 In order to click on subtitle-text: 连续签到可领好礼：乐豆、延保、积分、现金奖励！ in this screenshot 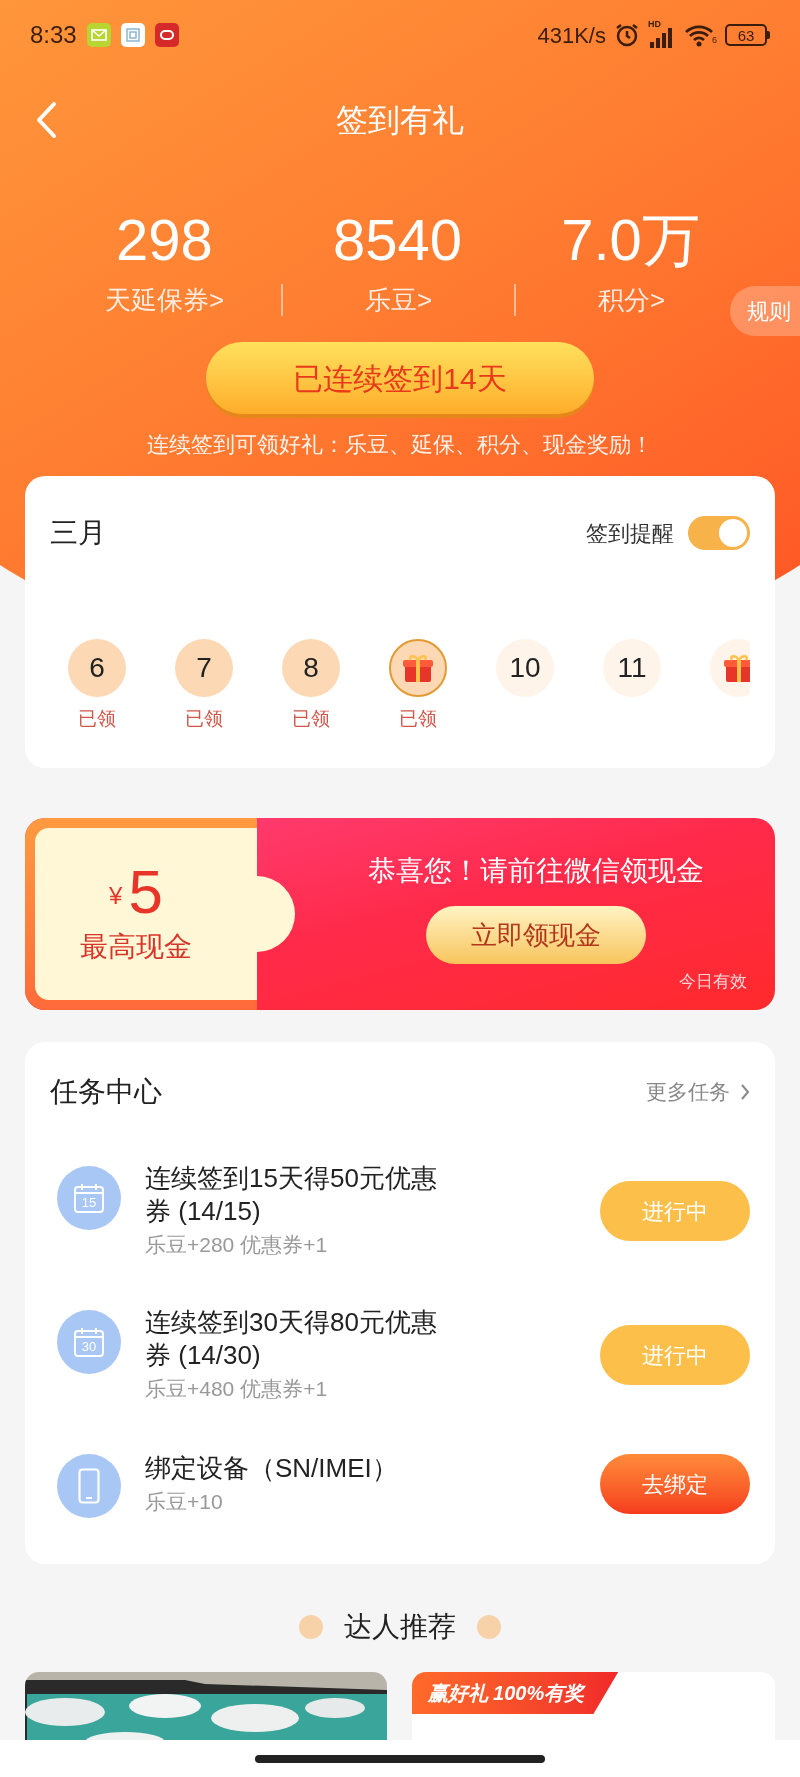, I will do `click(400, 445)`.